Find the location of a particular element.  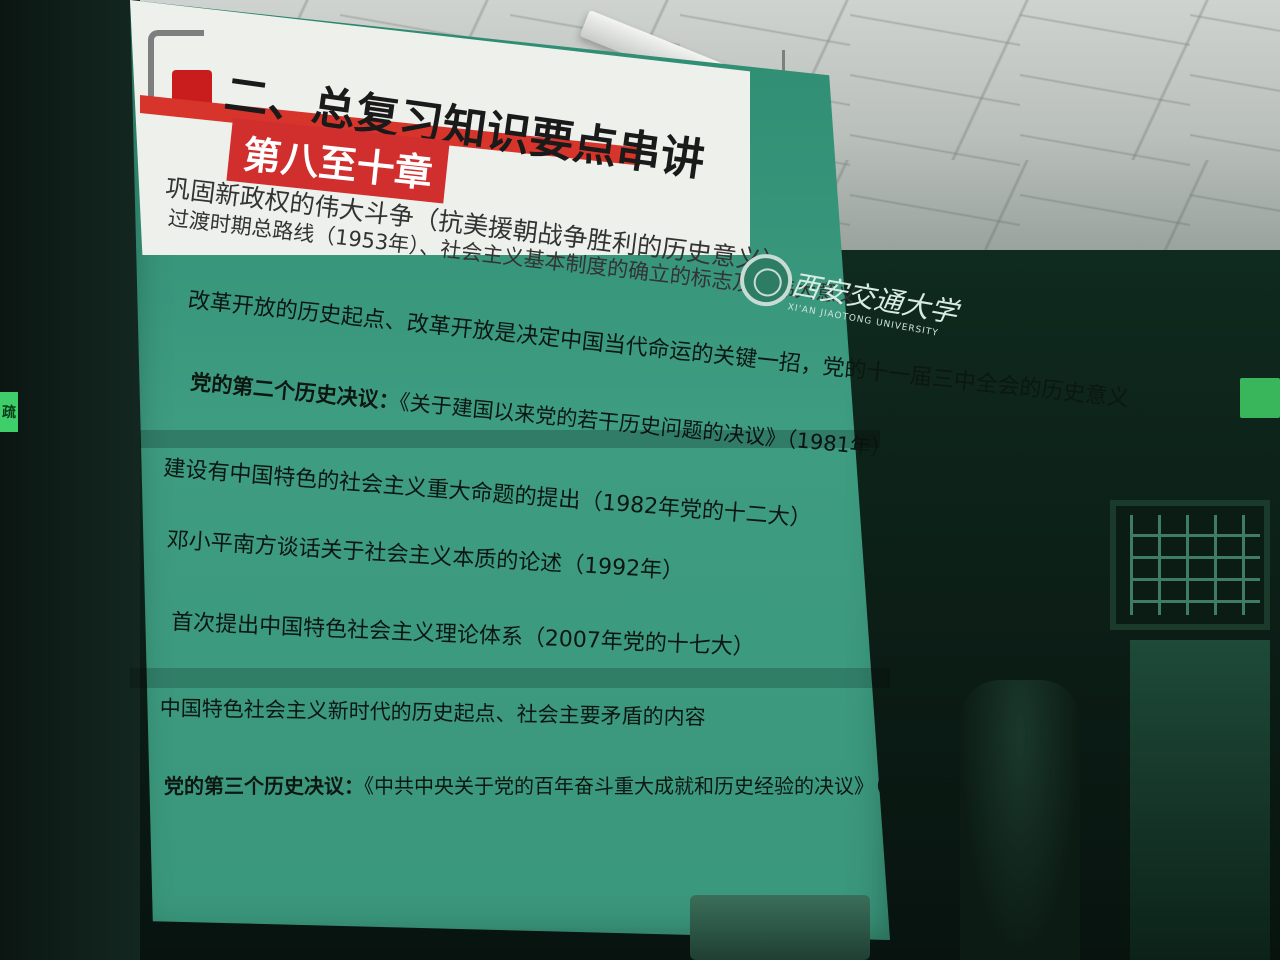

exit-sign-glyph: 疏 is located at coordinates (9, 413).